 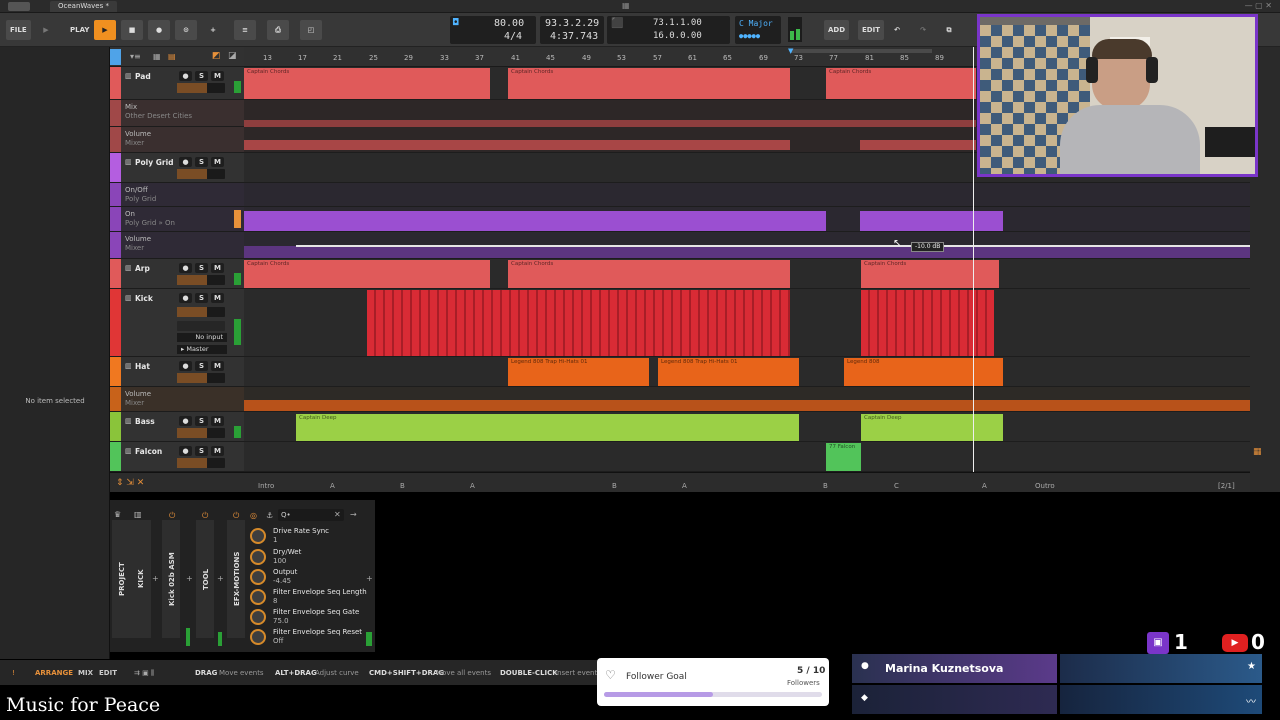 I want to click on input-selector: No input, so click(x=202, y=337).